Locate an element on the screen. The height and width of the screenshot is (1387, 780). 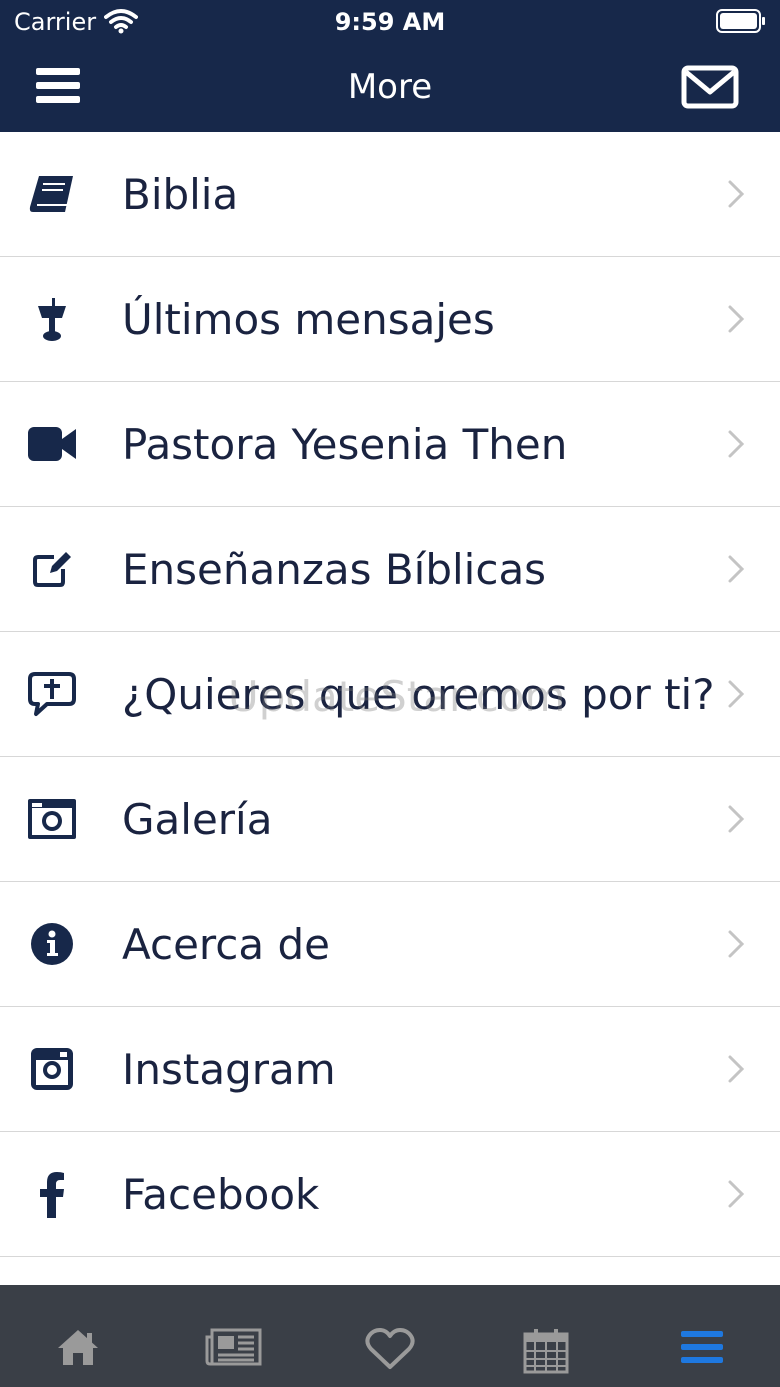
more-menu-icon is located at coordinates (702, 1347).